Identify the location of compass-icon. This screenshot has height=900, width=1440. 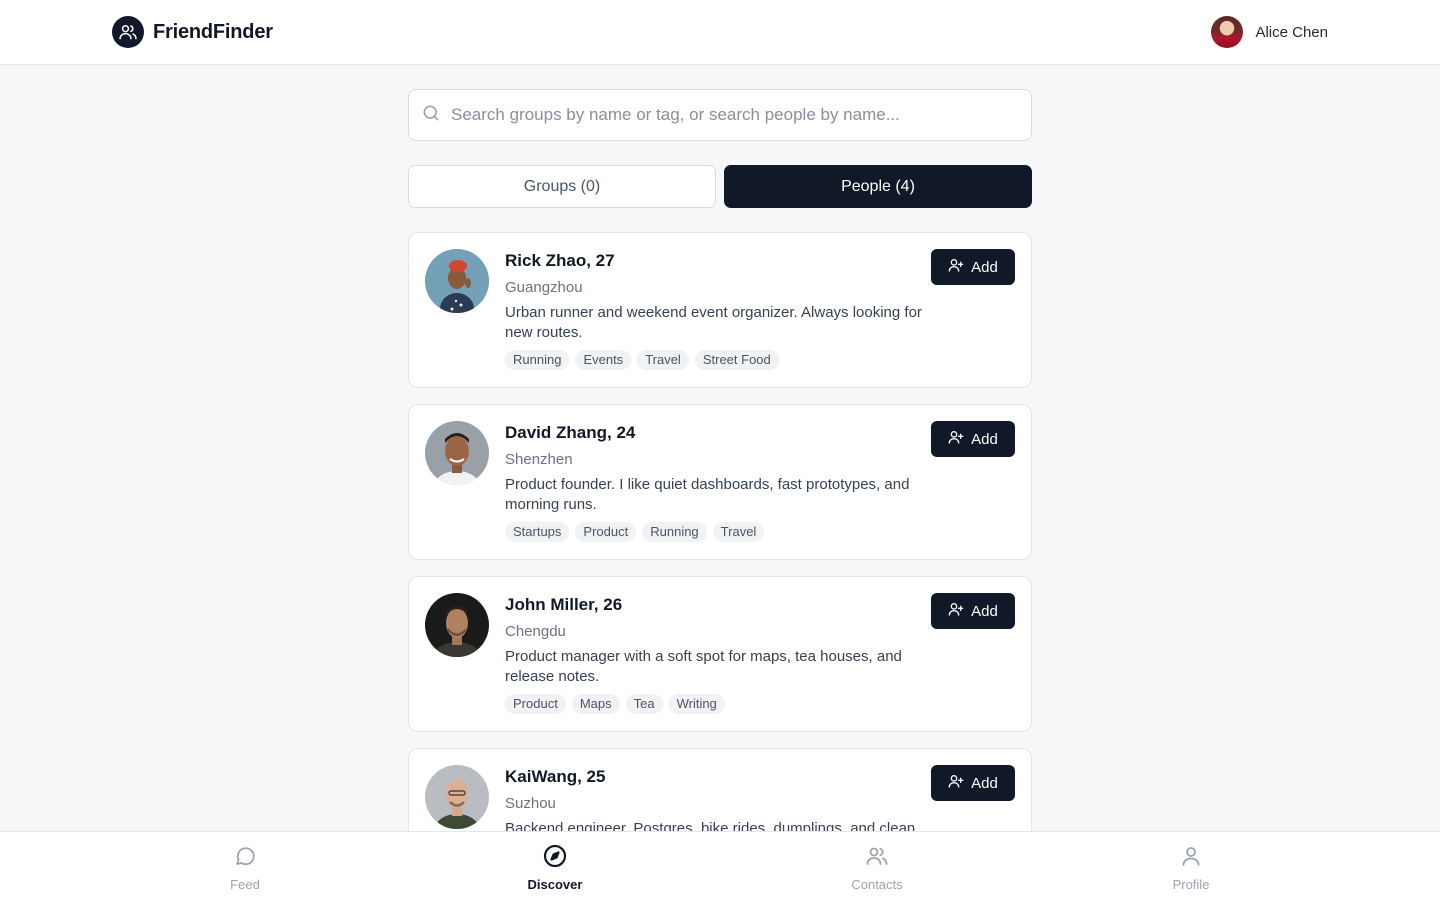
(555, 858).